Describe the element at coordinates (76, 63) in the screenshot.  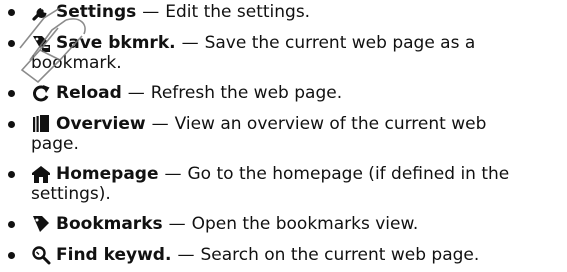
I see `item-description-continued: bookmark.` at that location.